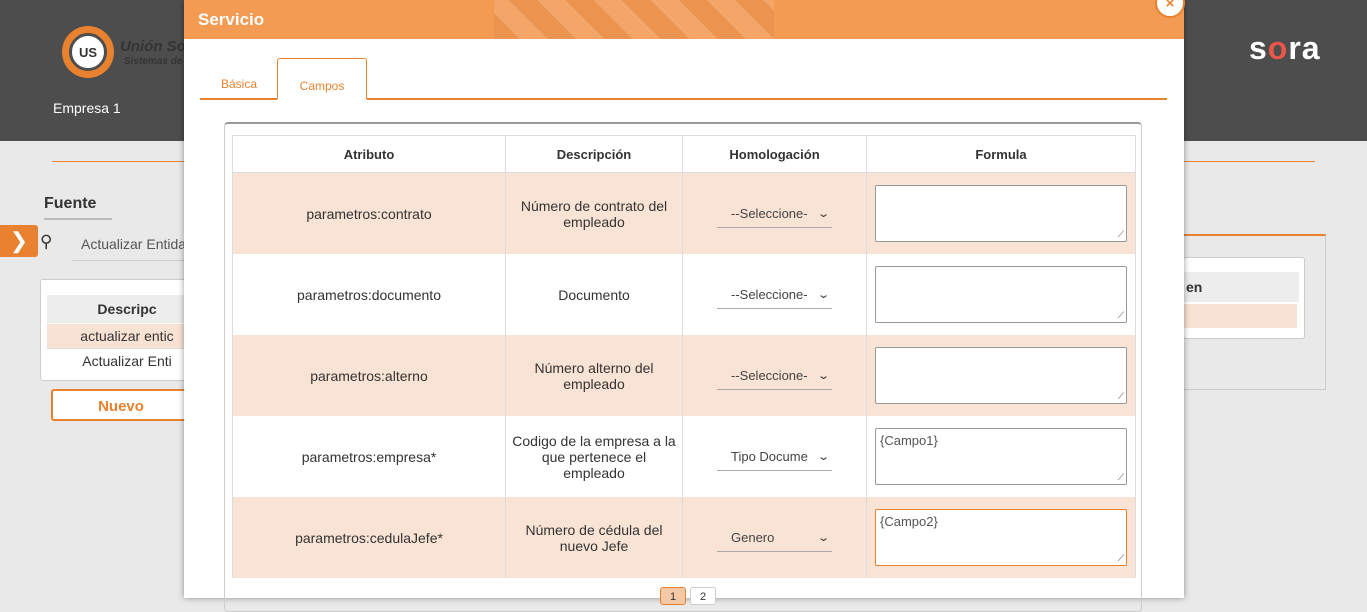 The height and width of the screenshot is (612, 1367). I want to click on page-button: 2, so click(703, 596).